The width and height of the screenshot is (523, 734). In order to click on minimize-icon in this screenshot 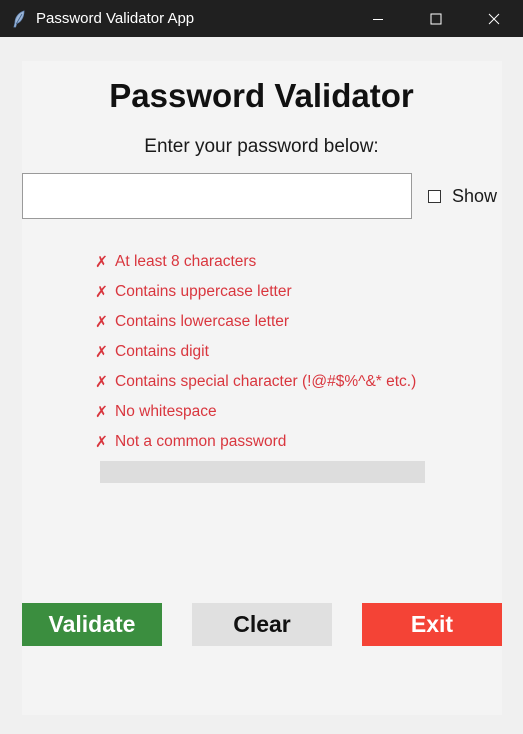, I will do `click(378, 19)`.